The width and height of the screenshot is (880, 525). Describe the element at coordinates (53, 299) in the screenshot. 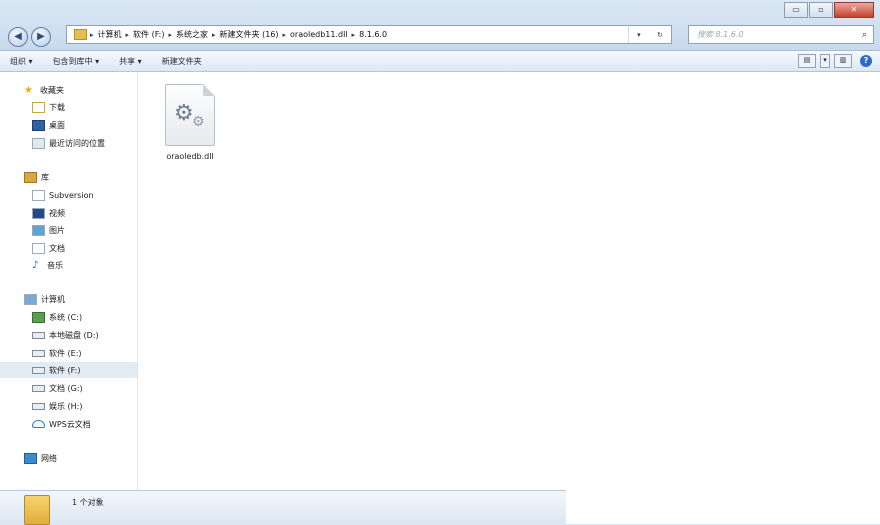

I see `sidebar-item-label: 计算机` at that location.